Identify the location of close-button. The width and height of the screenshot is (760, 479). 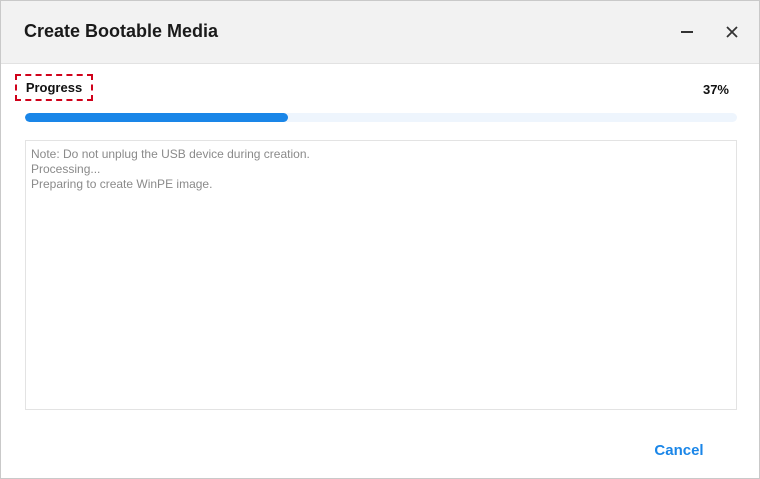
(732, 32).